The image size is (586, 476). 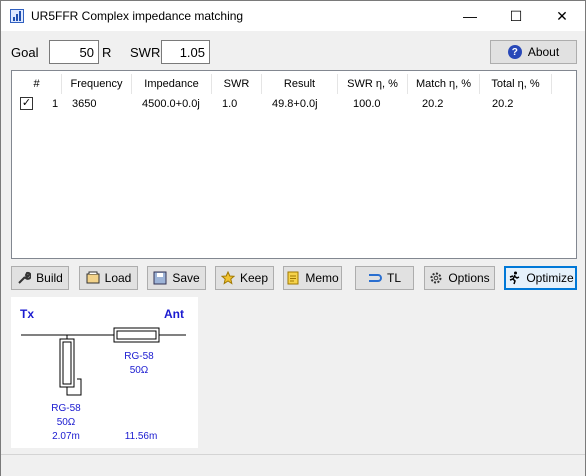 What do you see at coordinates (470, 16) in the screenshot?
I see `minimize-button: —` at bounding box center [470, 16].